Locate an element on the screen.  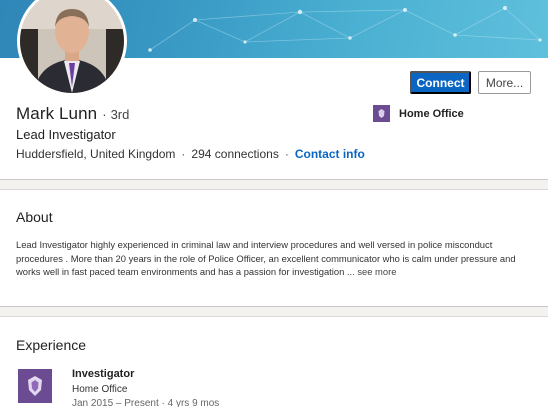
connection-degree-badge: 3rd is located at coordinates (120, 114).